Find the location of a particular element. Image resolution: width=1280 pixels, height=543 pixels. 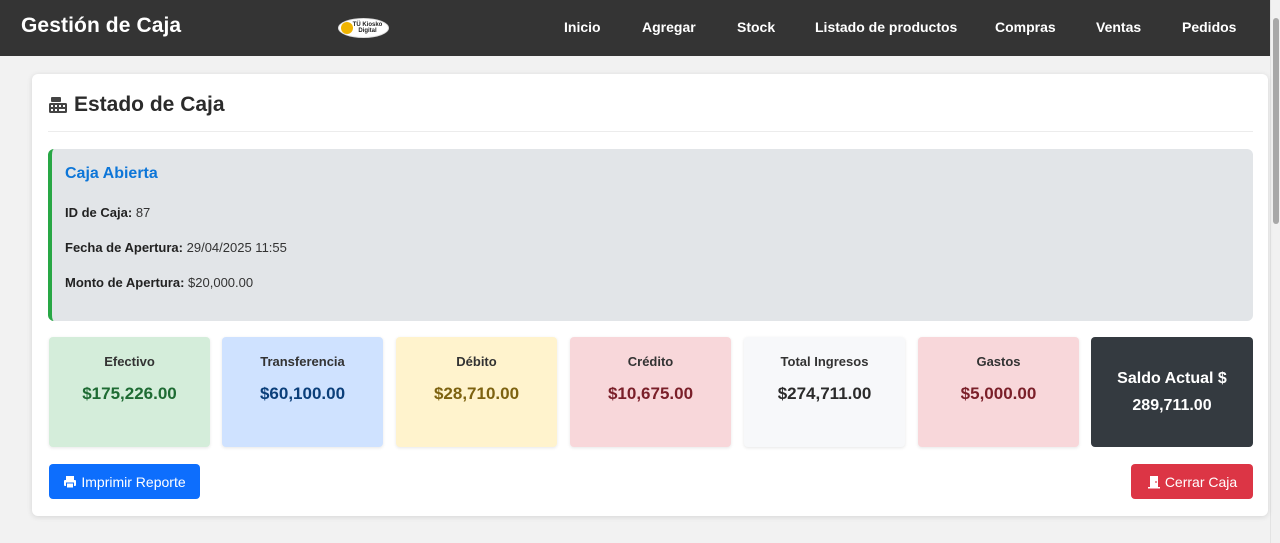

stat-value: $175,226.00 is located at coordinates (129, 393).